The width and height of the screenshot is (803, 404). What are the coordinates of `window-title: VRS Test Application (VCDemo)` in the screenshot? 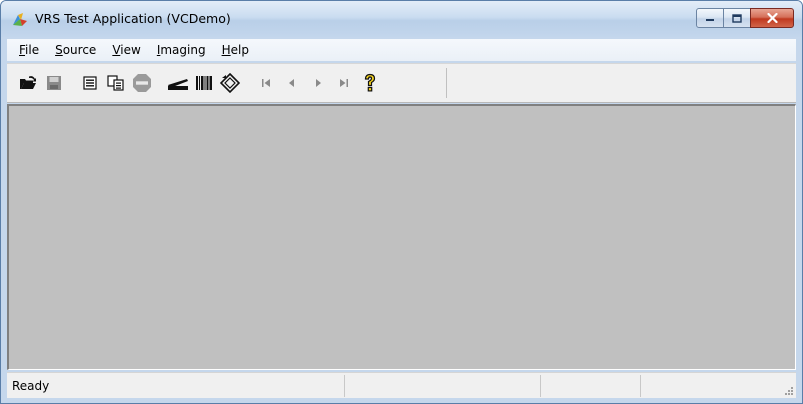 It's located at (133, 18).